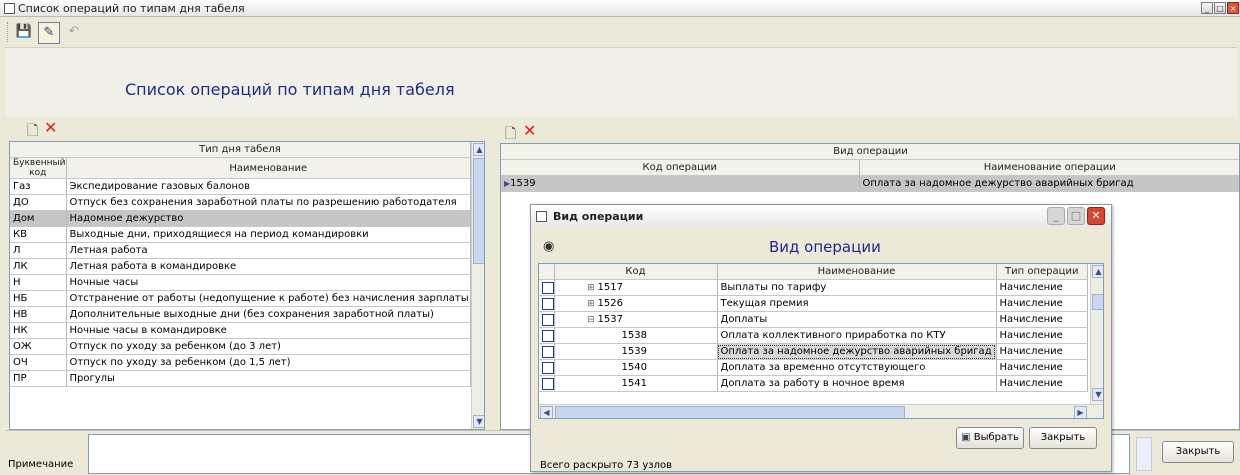 Image resolution: width=1240 pixels, height=475 pixels. What do you see at coordinates (240, 346) in the screenshot?
I see `table-row: ОЖ Отпуск по уходу за ребенком (до 3 лет)` at bounding box center [240, 346].